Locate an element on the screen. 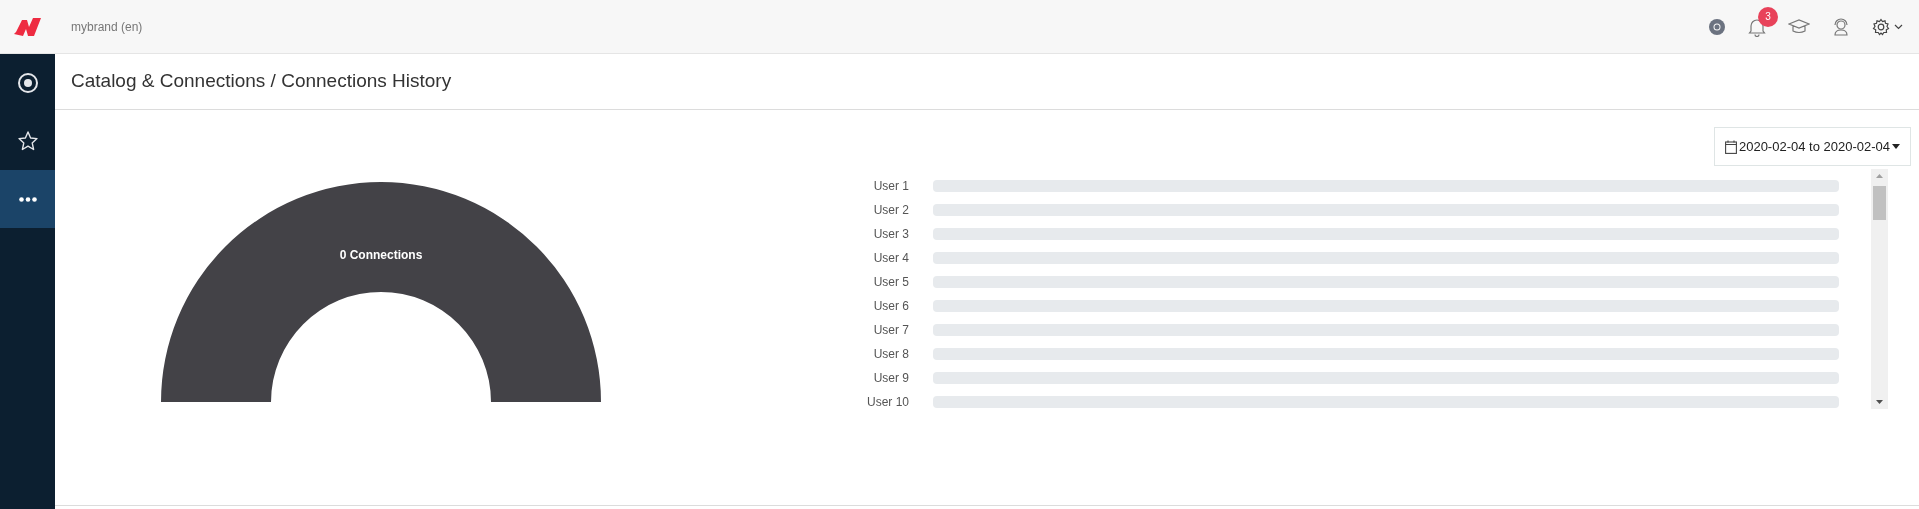  user-label: User 8 is located at coordinates (890, 354).